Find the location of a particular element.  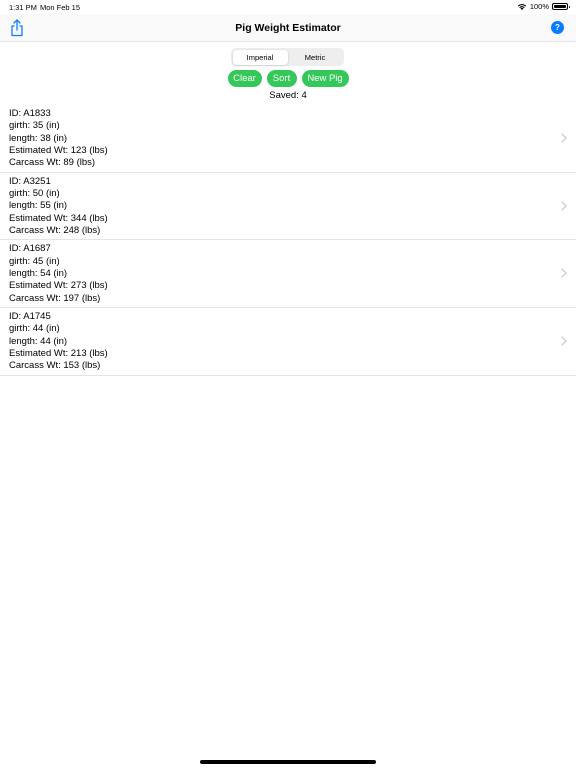

segment-imperial: Imperial is located at coordinates (260, 57).